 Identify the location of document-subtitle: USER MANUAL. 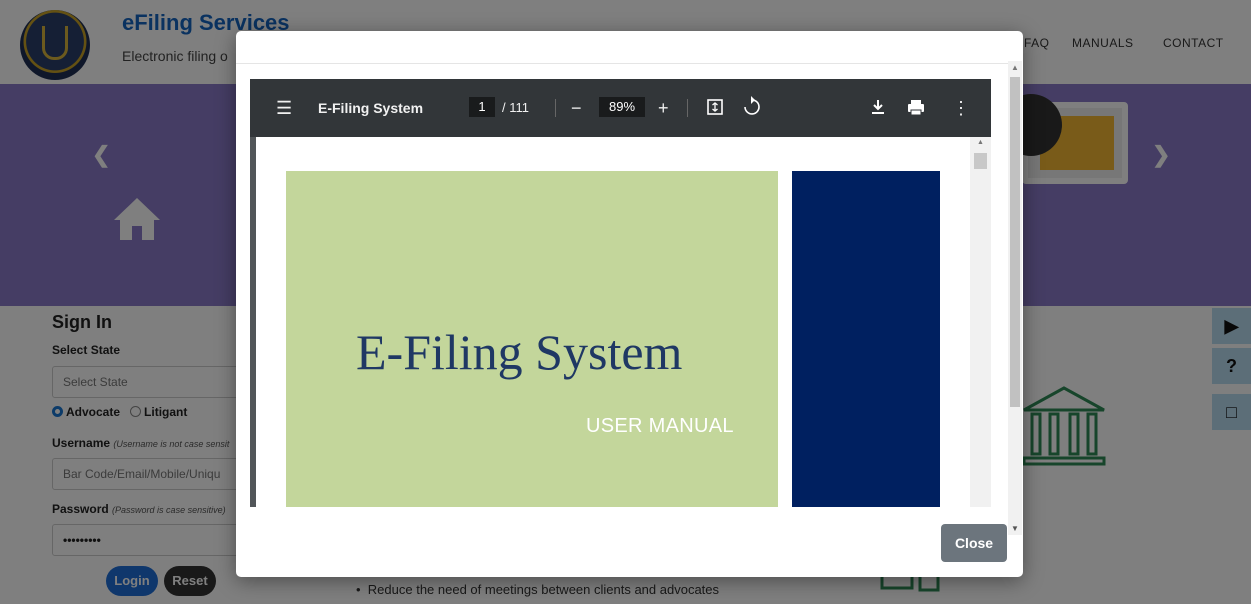
(660, 426).